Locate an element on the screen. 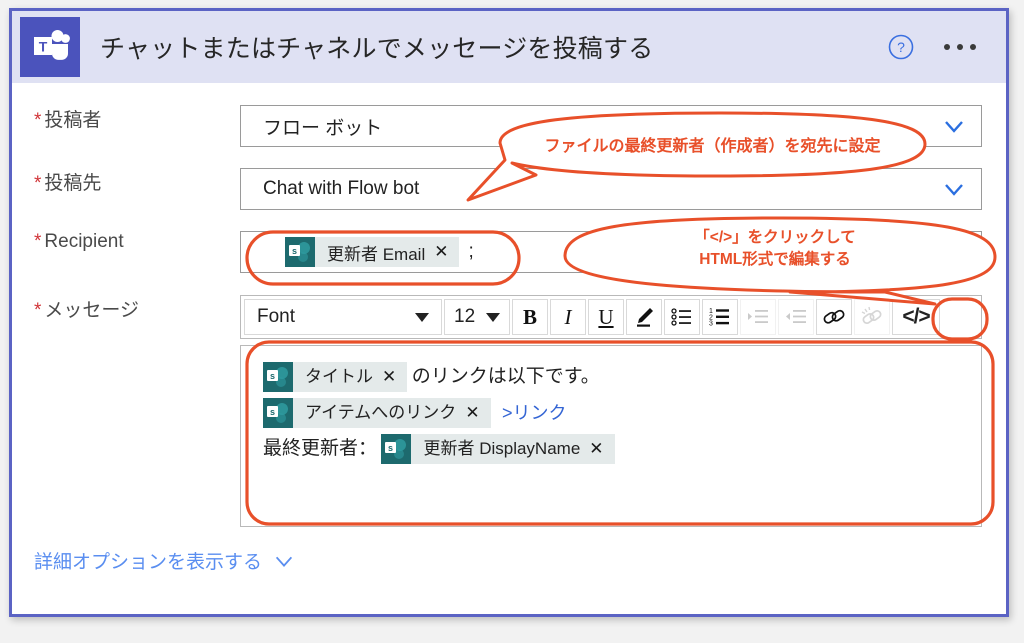 This screenshot has width=1024, height=643. bold-button: B is located at coordinates (530, 317).